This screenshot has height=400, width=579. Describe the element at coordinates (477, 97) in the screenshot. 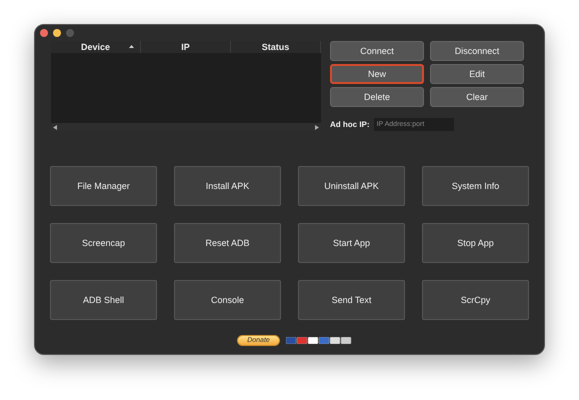

I see `device-button: Clear` at that location.